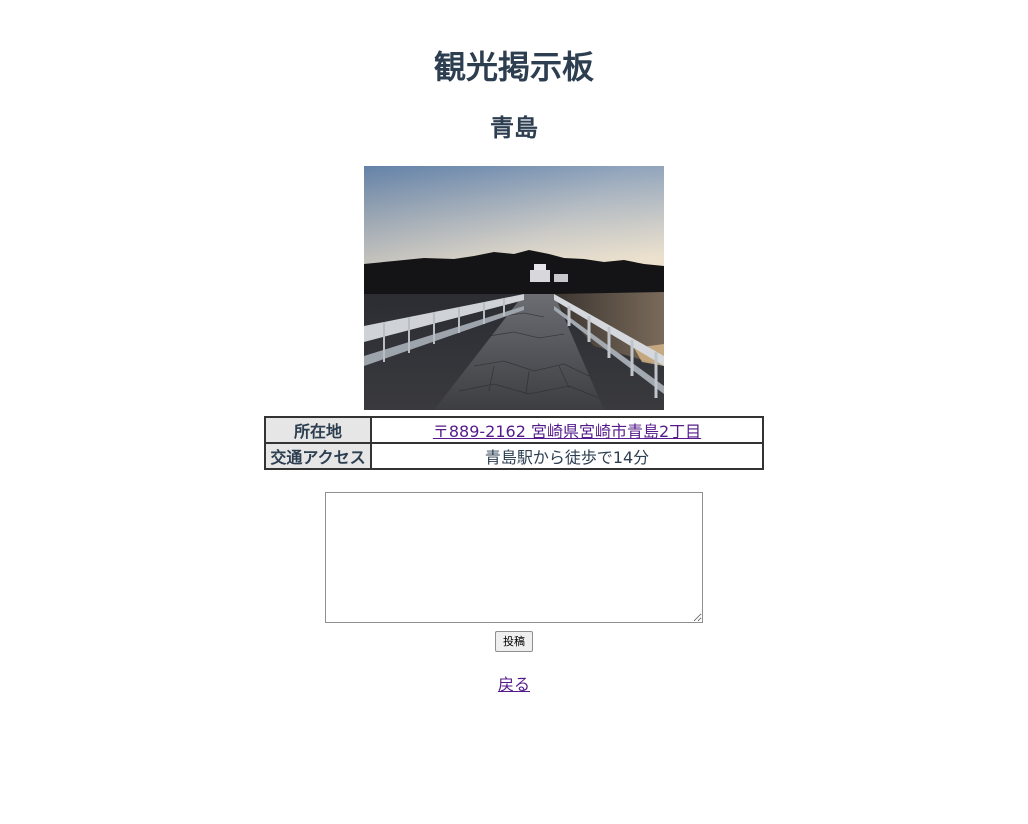  I want to click on spot-photo, so click(514, 288).